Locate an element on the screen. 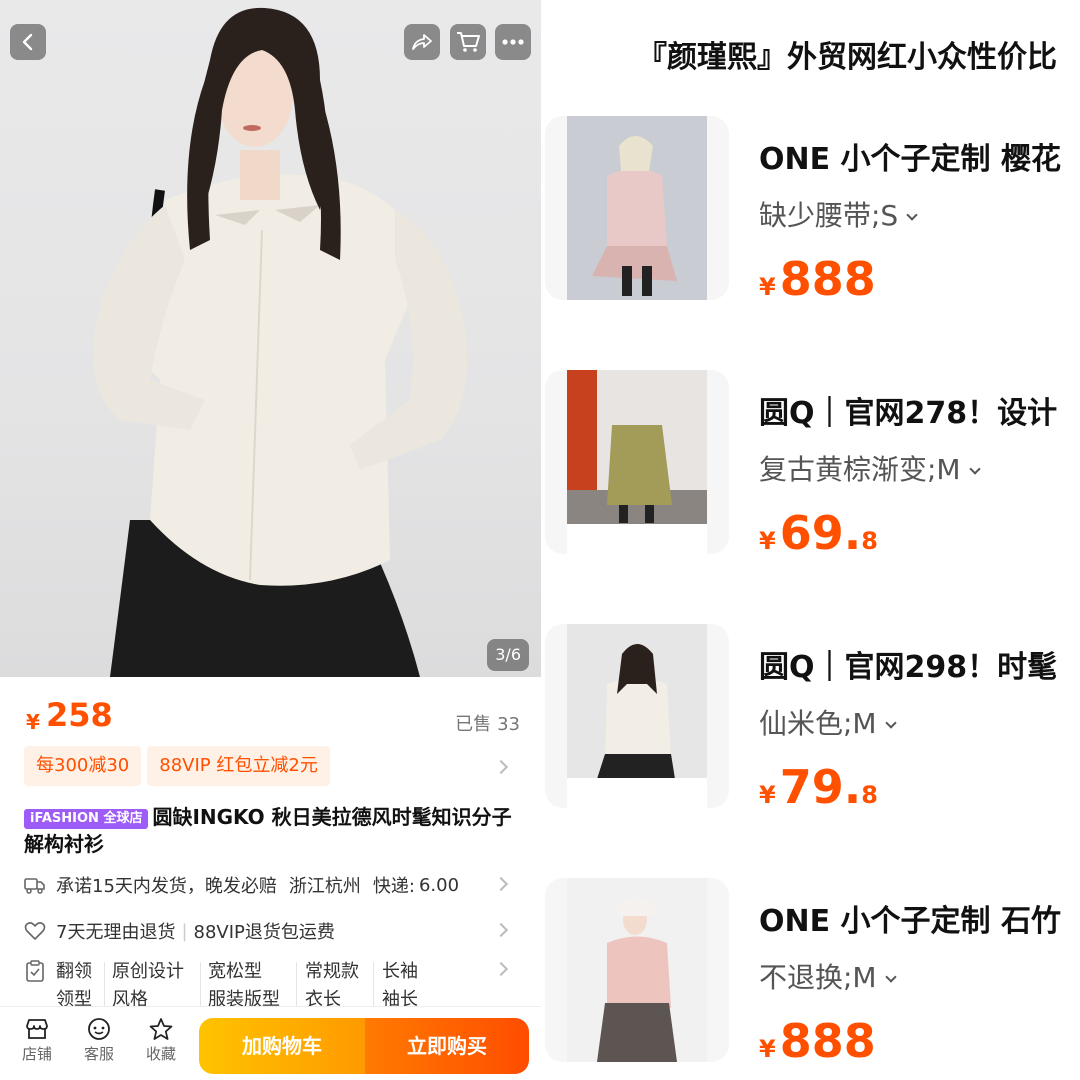 The height and width of the screenshot is (1080, 1080). sku-text: 复古黄棕渐变;M is located at coordinates (860, 469).